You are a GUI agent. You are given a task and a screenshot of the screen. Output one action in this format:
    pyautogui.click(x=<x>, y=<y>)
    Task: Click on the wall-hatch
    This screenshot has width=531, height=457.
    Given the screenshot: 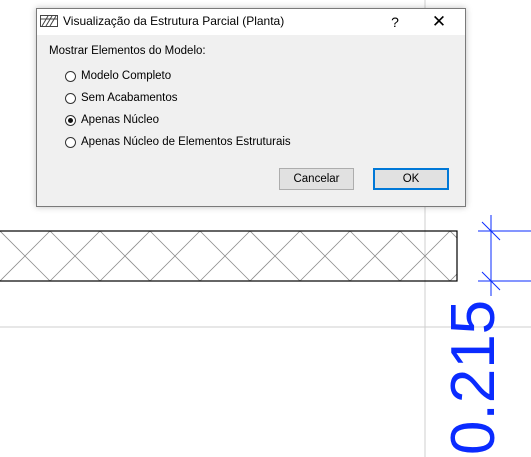 What is the action you would take?
    pyautogui.click(x=265, y=256)
    